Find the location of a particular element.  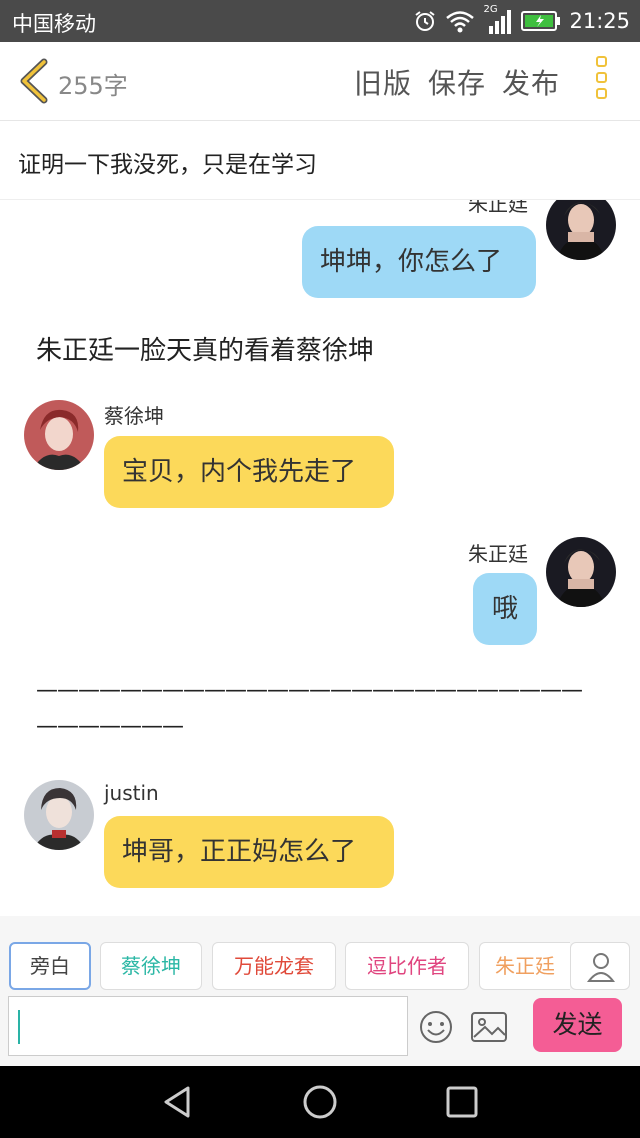

role-tab-zhuzhengting: 朱正廷 is located at coordinates (524, 966).